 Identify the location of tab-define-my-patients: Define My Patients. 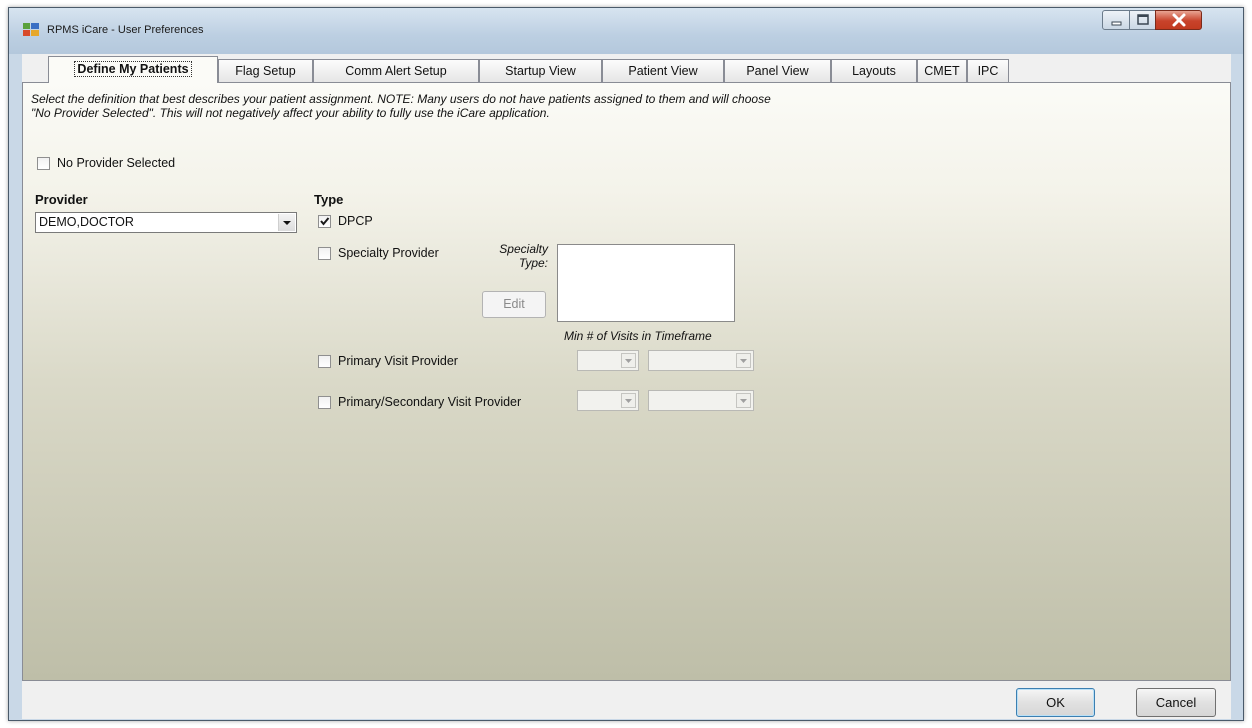
(133, 69).